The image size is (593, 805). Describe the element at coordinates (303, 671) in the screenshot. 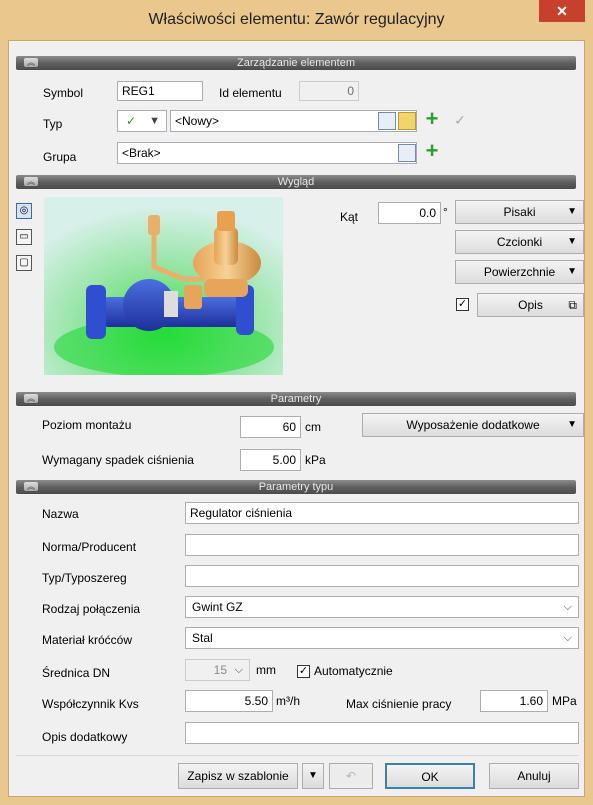

I see `auto-checkbox: ✓` at that location.